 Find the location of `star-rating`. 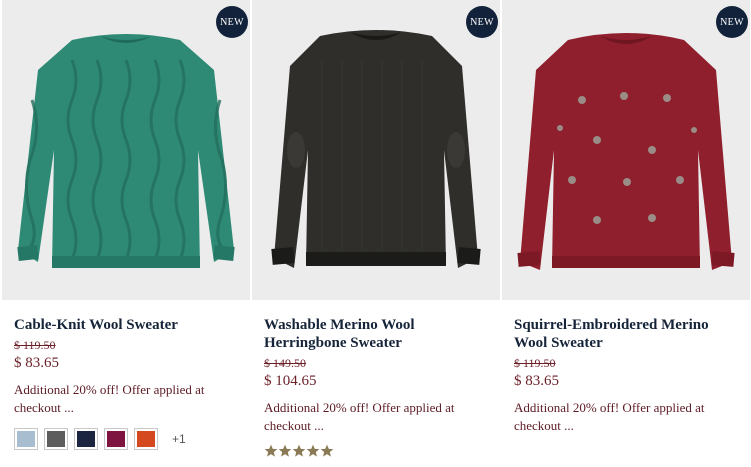

star-rating is located at coordinates (376, 451).